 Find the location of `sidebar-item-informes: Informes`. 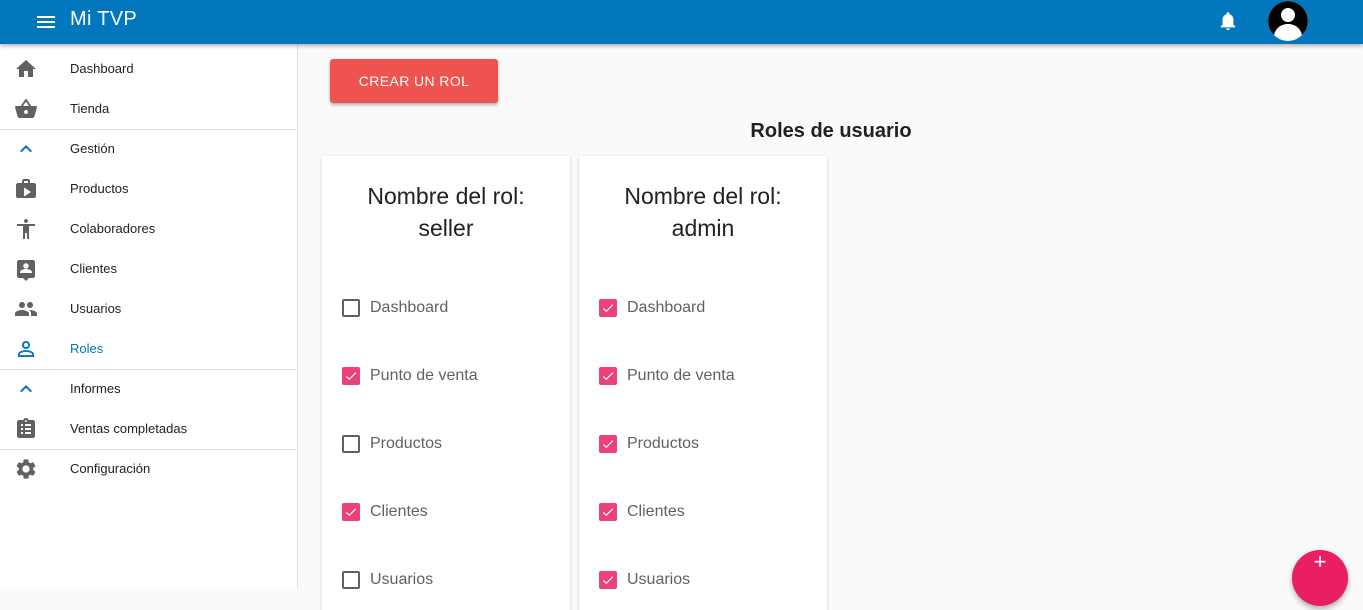

sidebar-item-informes: Informes is located at coordinates (148, 389).